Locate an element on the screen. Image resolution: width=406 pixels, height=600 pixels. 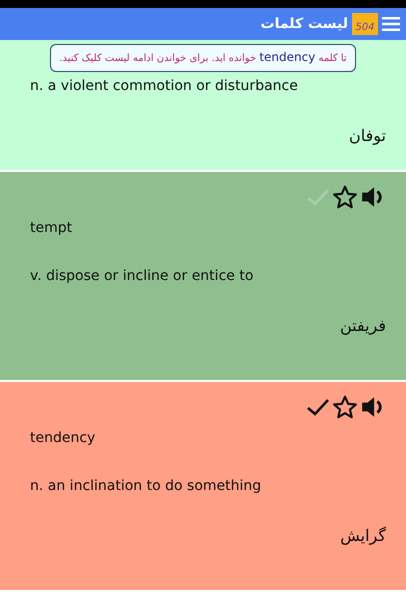
definition-text: v. dispose or incline or entice to is located at coordinates (142, 276).